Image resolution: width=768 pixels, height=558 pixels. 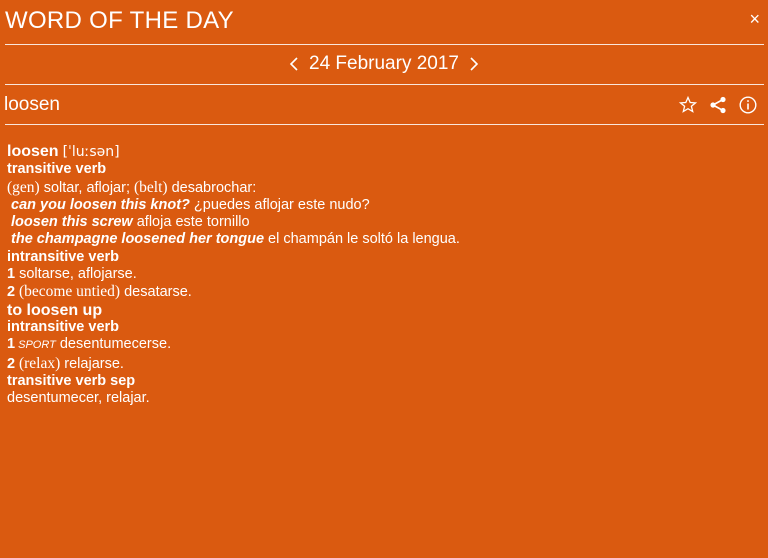 I want to click on example-translation: el champán le soltó la lengua., so click(x=362, y=239).